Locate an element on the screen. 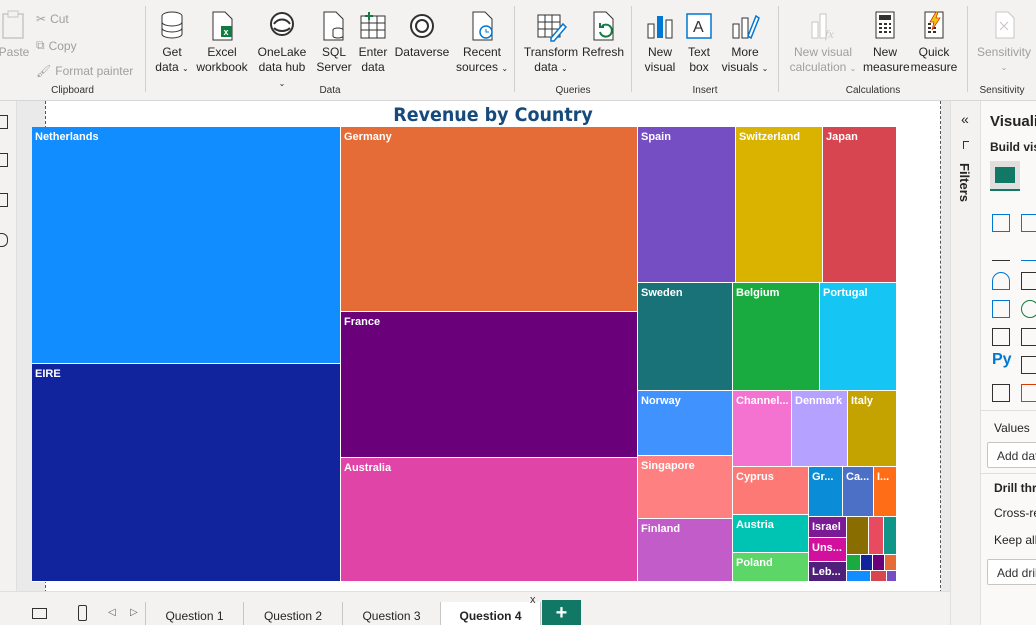  filters-pane: « Filters is located at coordinates (965, 363).